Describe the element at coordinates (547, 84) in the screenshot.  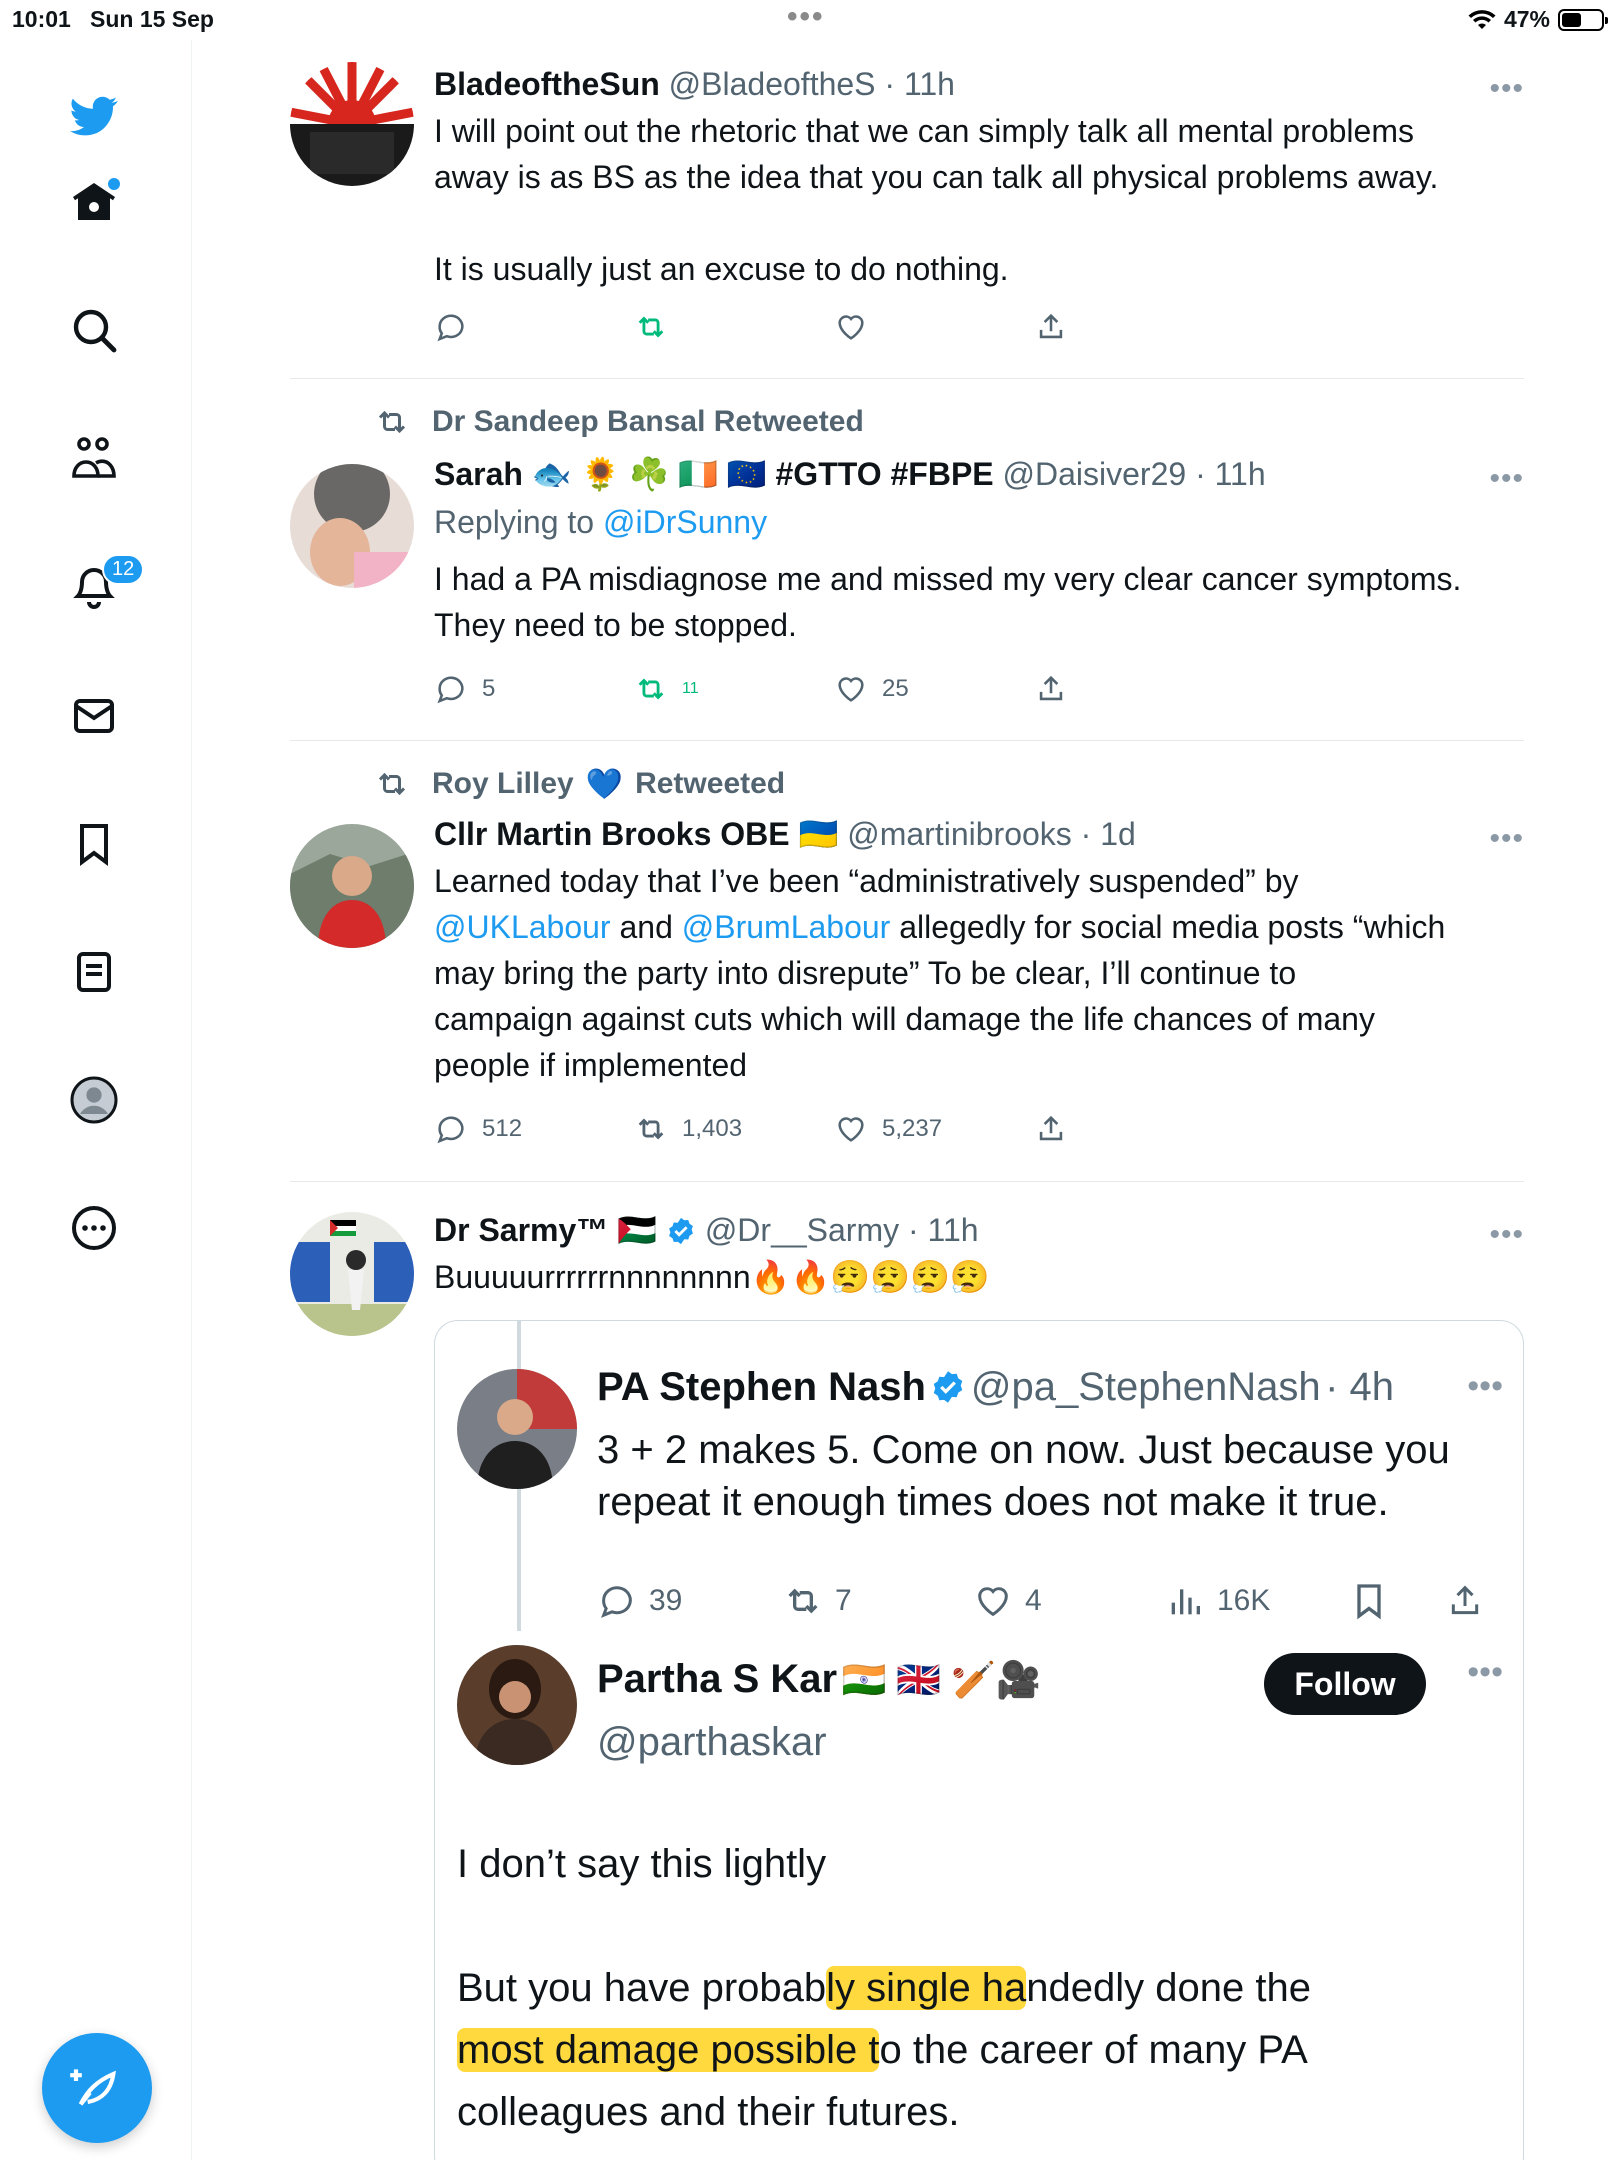
I see `author-name: BladeoftheSun` at that location.